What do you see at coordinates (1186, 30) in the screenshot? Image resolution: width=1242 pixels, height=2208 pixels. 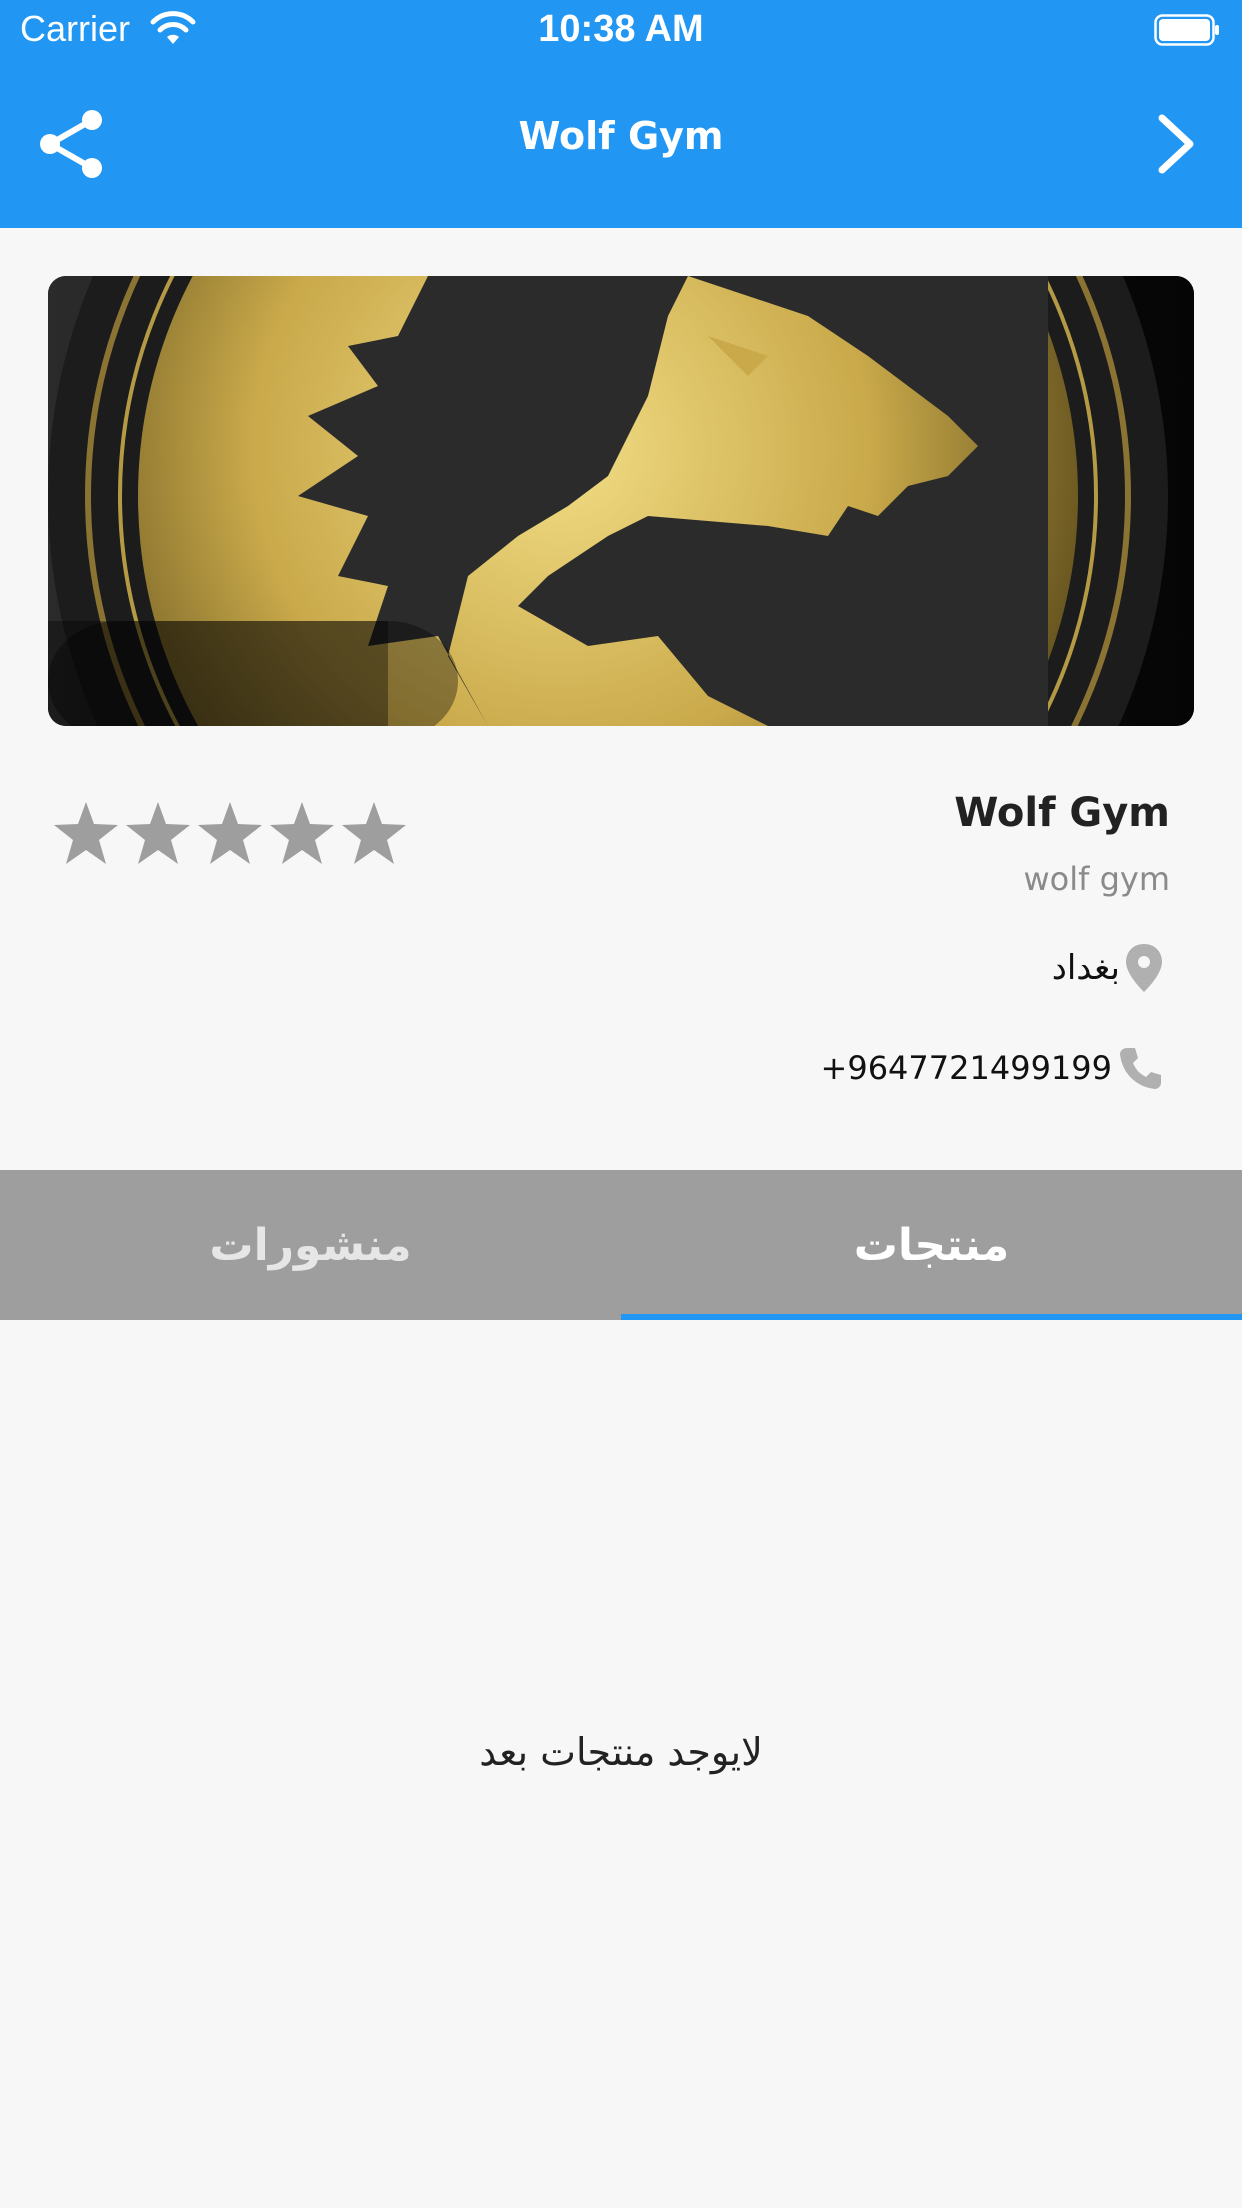 I see `battery-icon` at bounding box center [1186, 30].